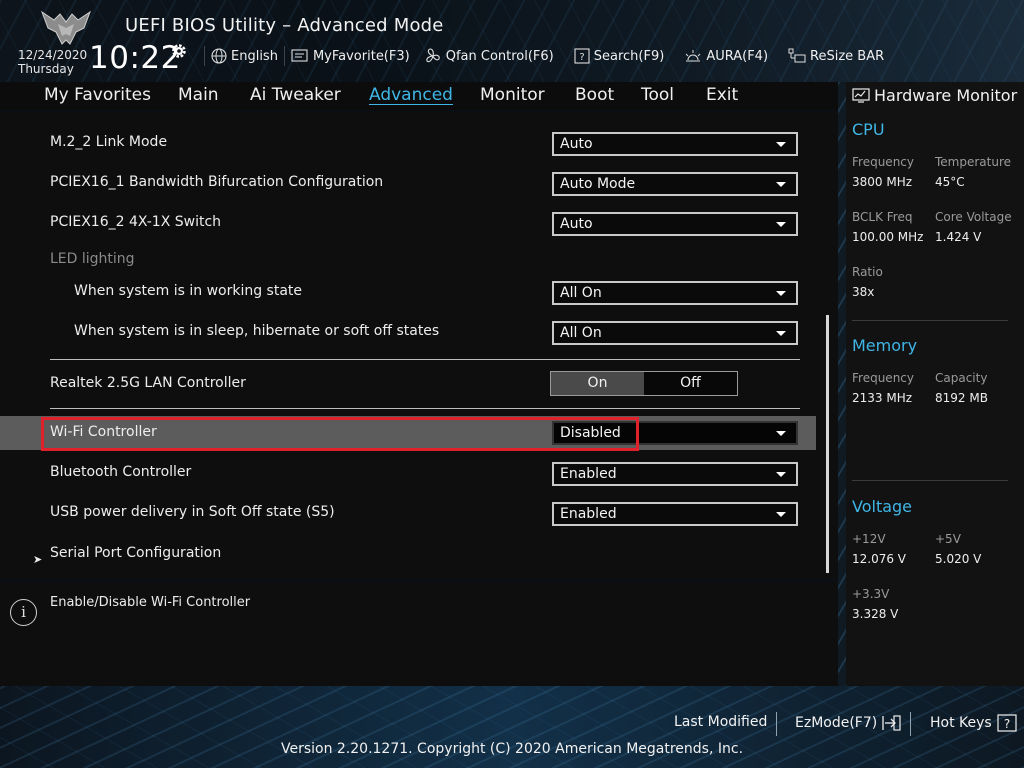  Describe the element at coordinates (958, 559) in the screenshot. I see `v5-value: 5.020 V` at that location.